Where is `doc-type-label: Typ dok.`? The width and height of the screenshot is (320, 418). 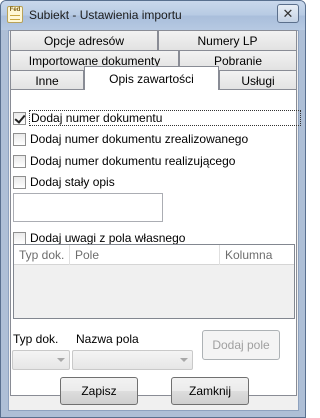 doc-type-label: Typ dok. is located at coordinates (36, 339).